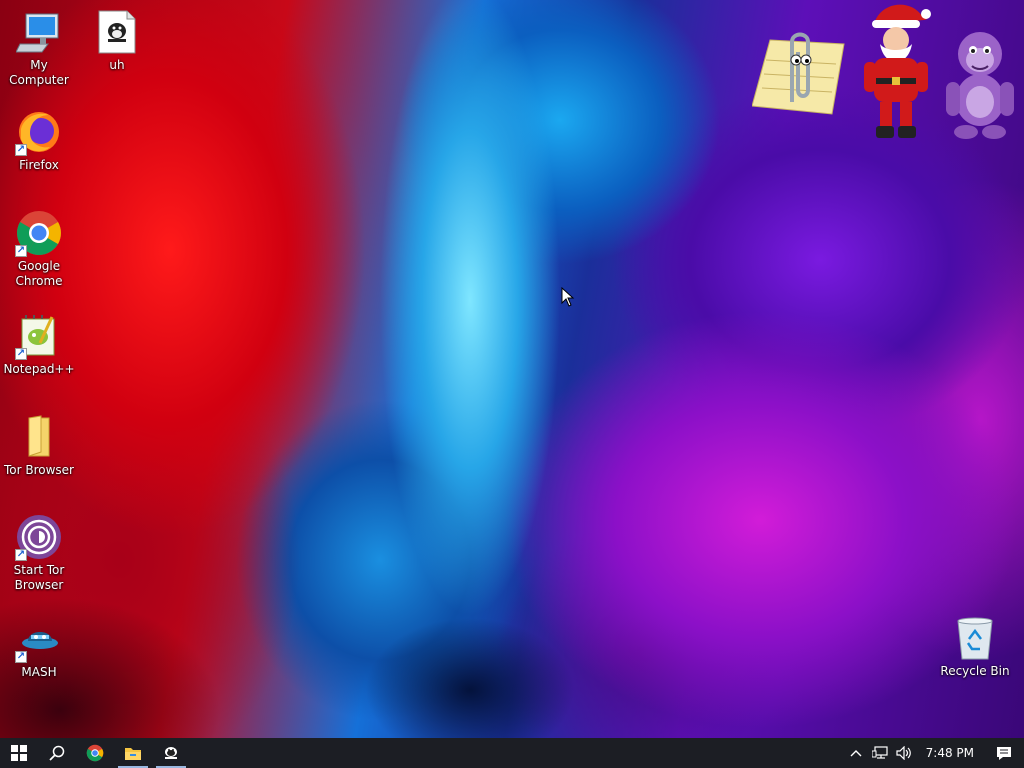 This screenshot has width=1024, height=768. I want to click on system-tray: 7:48 PM, so click(934, 753).